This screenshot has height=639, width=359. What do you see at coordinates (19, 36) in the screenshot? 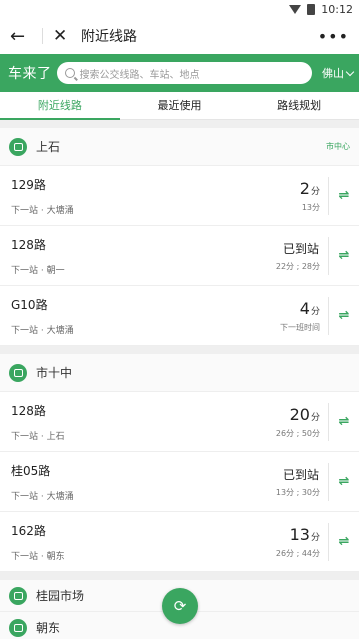
I see `back-arrow-icon: ←` at bounding box center [19, 36].